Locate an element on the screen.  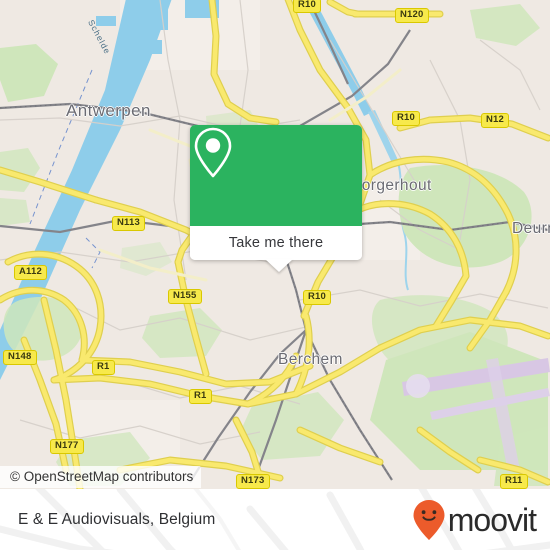
road-shield-r10-mid: R10 is located at coordinates (406, 118).